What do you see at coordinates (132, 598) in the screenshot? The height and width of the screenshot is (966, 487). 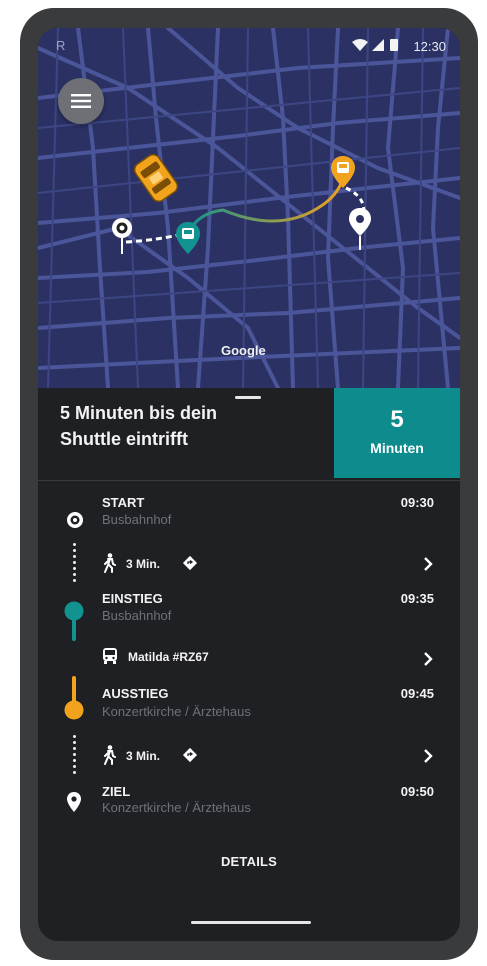 I see `boarding-title: EINSTIEG` at bounding box center [132, 598].